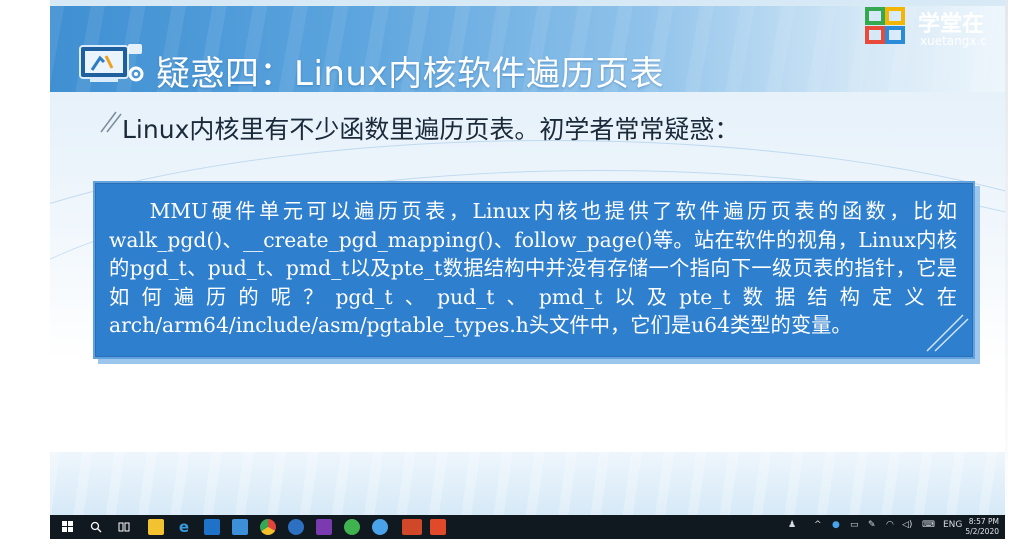  Describe the element at coordinates (792, 525) in the screenshot. I see `people-icon: ♟` at that location.